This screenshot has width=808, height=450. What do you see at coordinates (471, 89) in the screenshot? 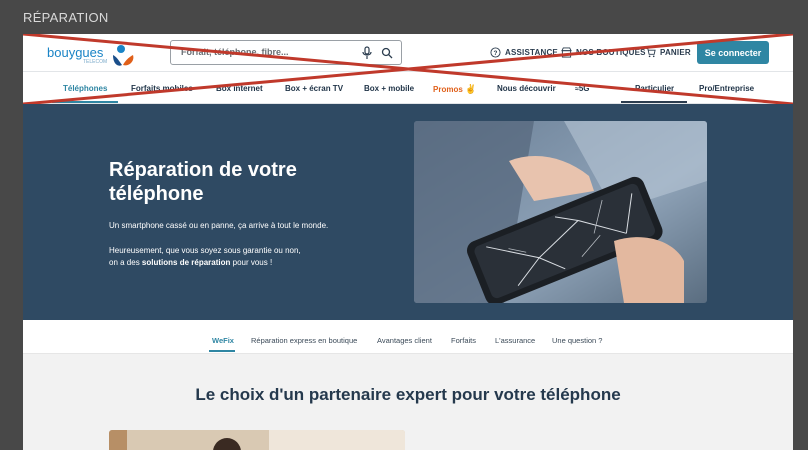
I see `hand-icon: ✌` at bounding box center [471, 89].